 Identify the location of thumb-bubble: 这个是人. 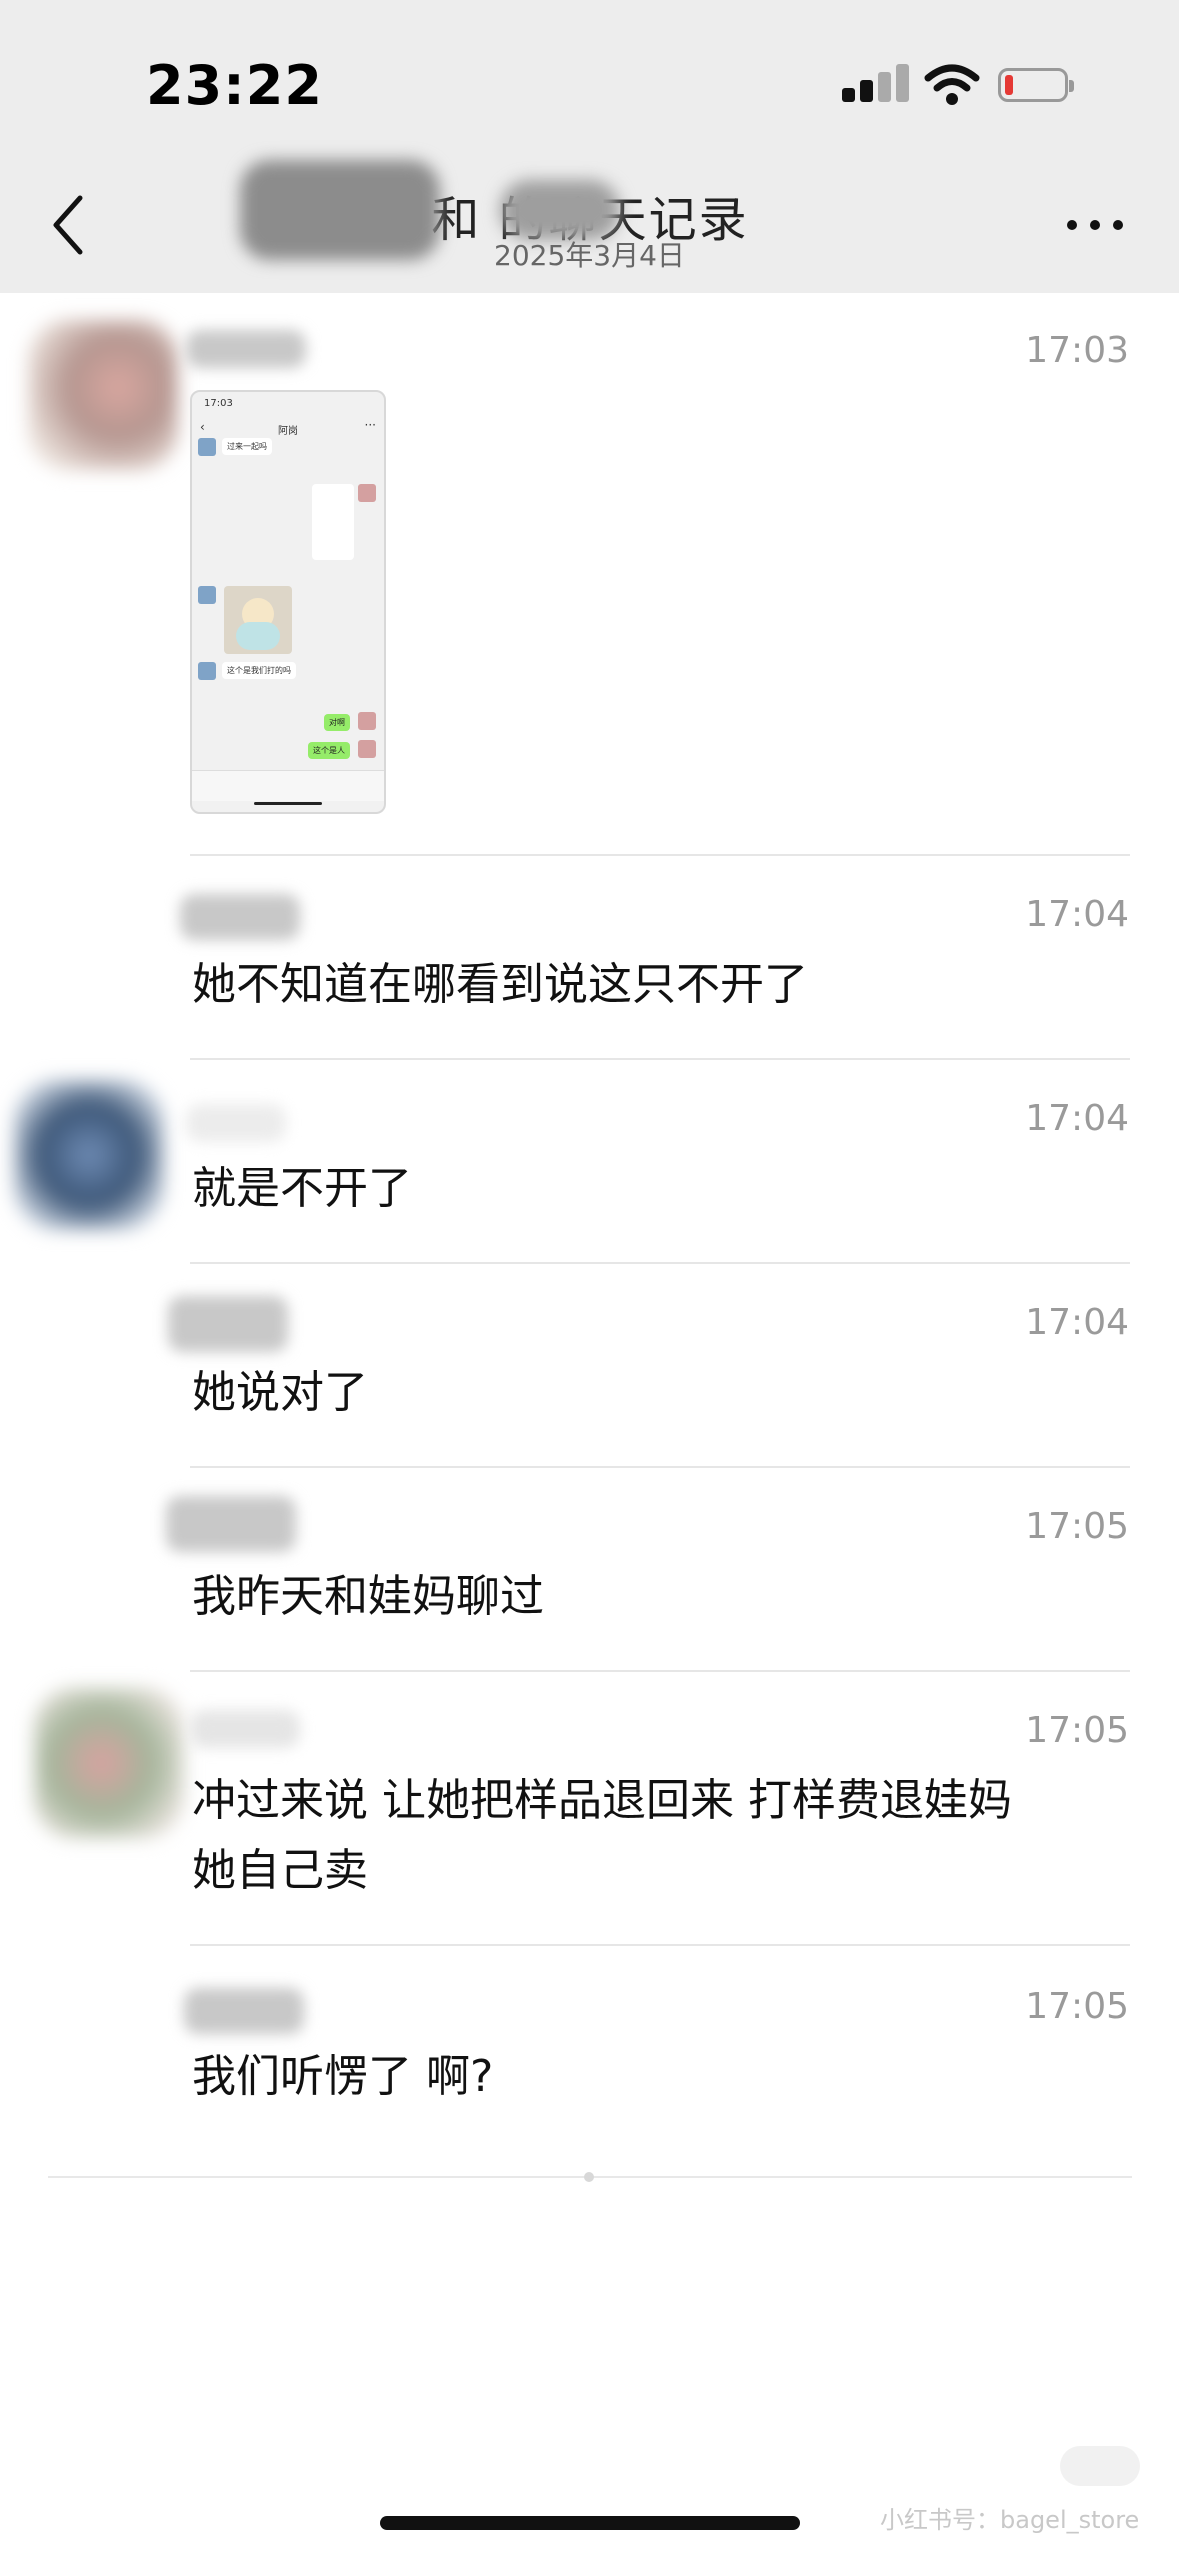
(329, 750).